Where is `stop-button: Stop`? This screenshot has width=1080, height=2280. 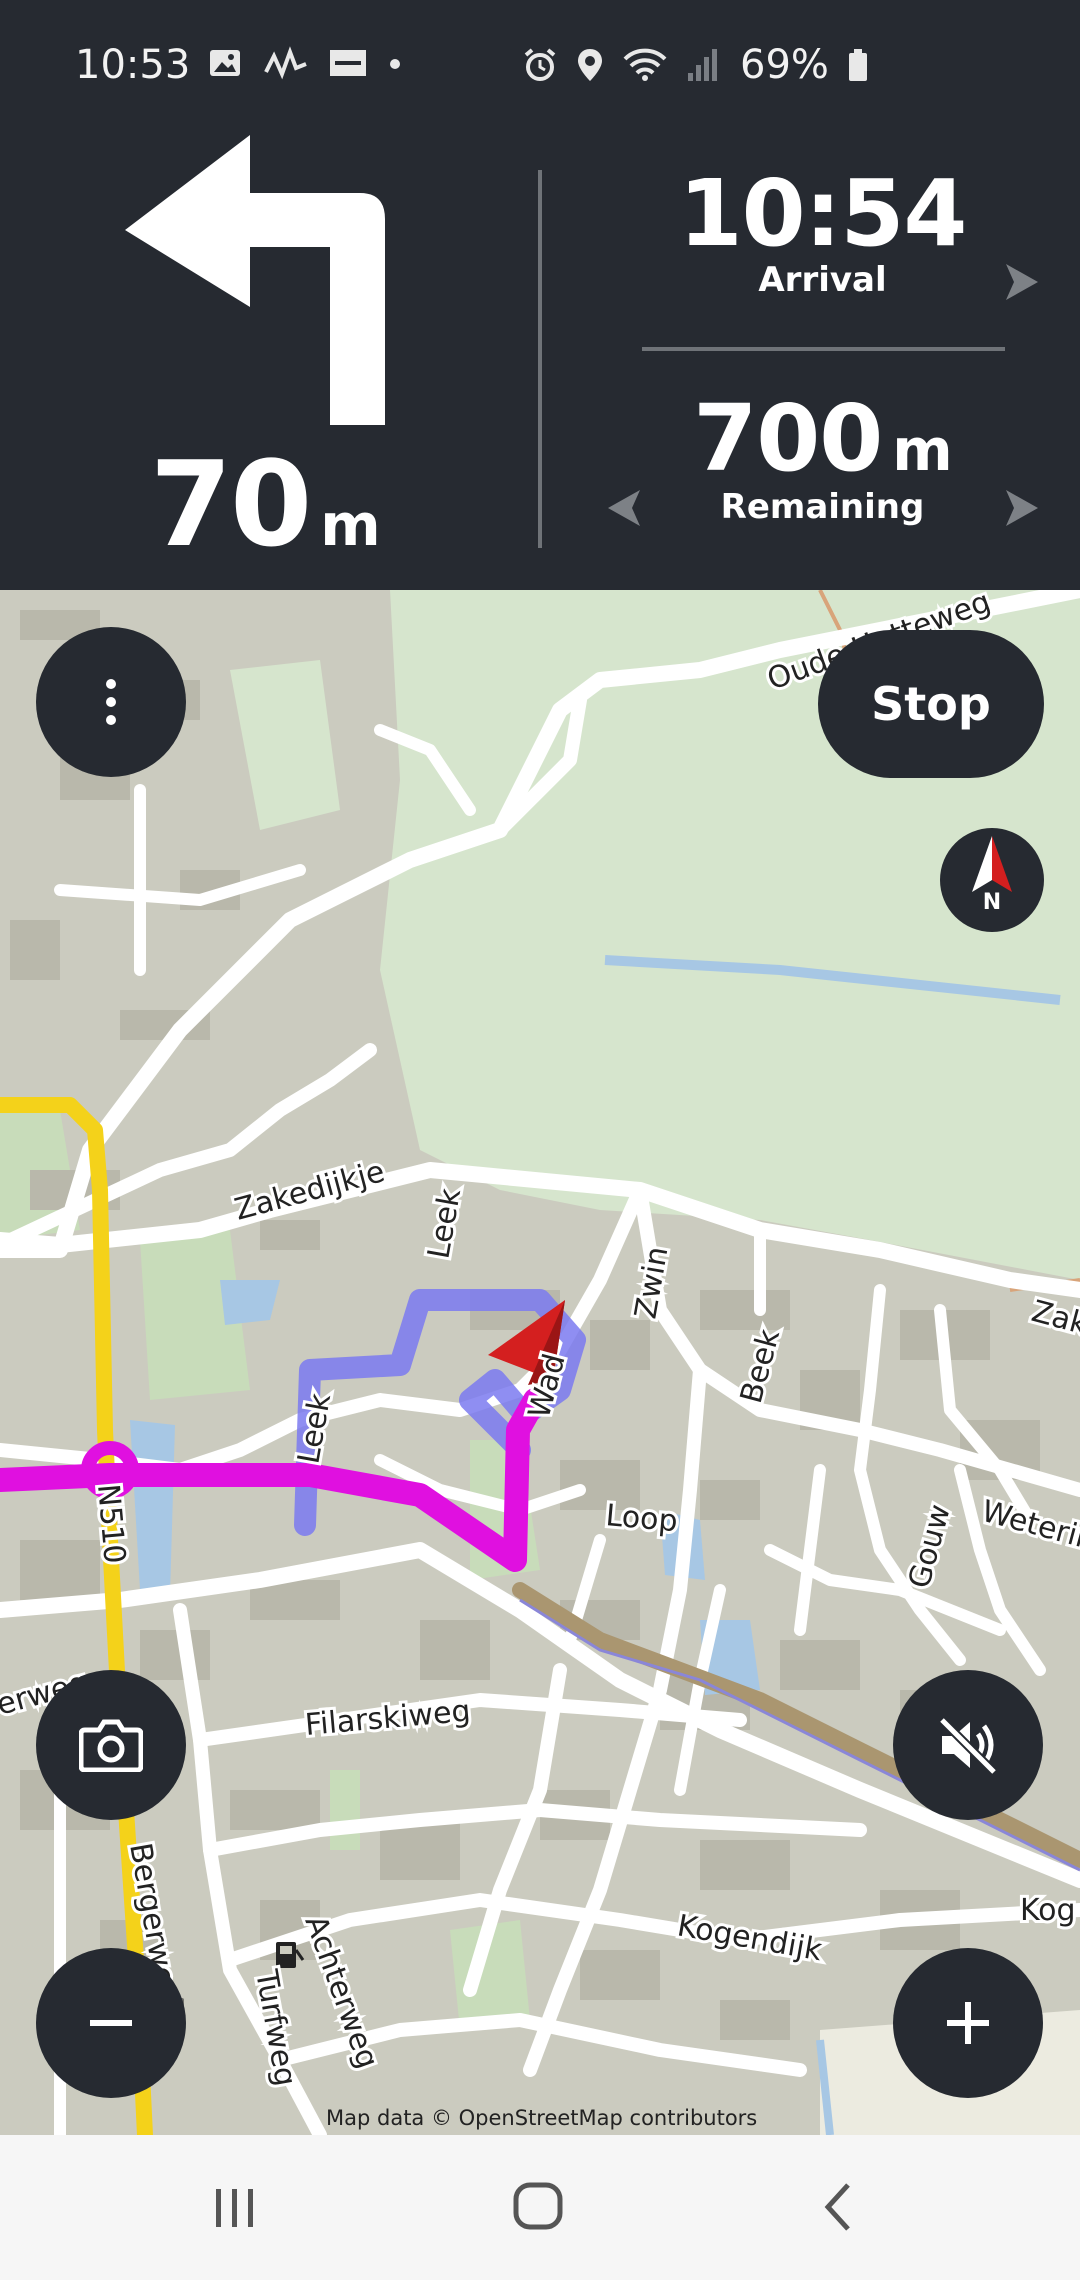 stop-button: Stop is located at coordinates (931, 704).